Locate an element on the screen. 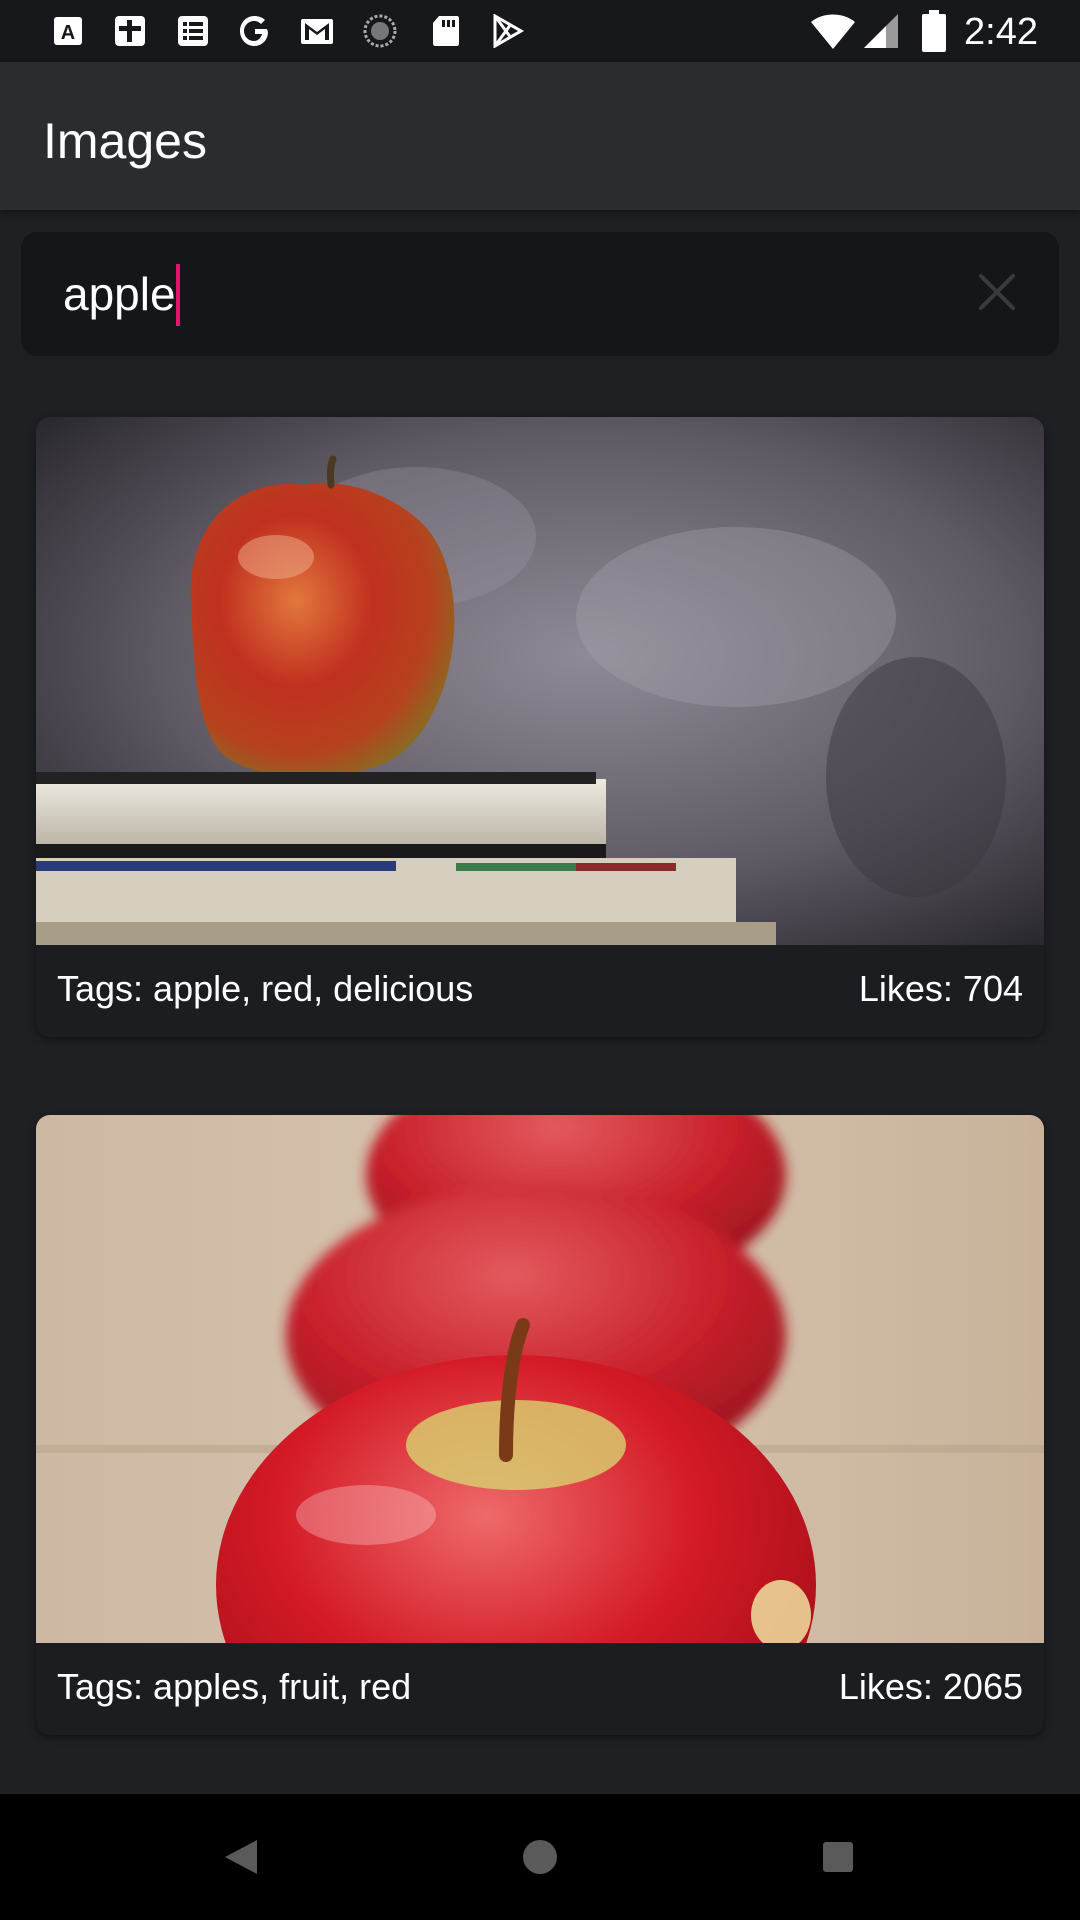  home-icon is located at coordinates (540, 1857).